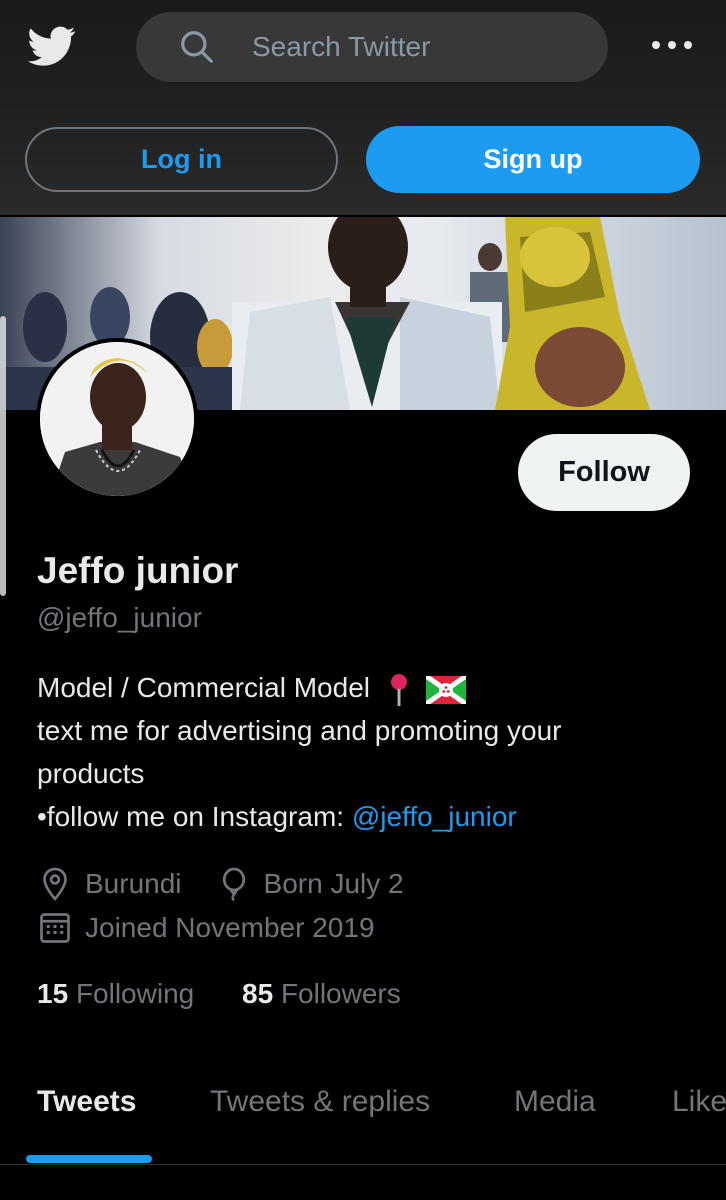  I want to click on joined-date-text: Joined November 2019, so click(230, 927).